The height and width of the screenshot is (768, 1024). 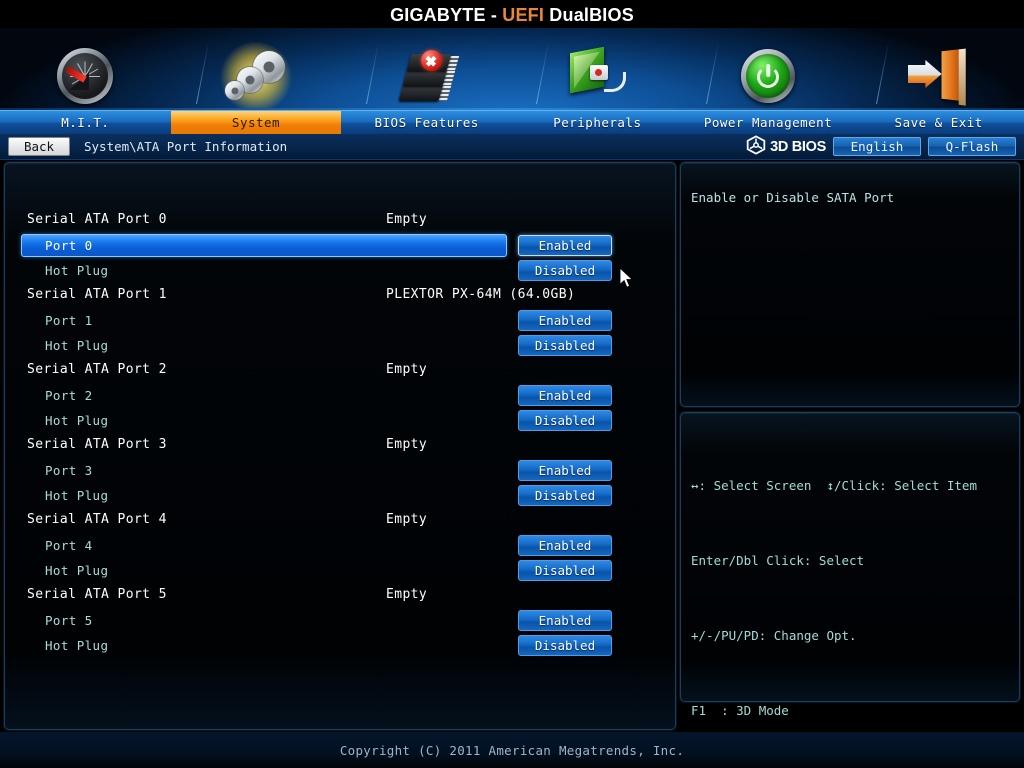 What do you see at coordinates (69, 320) in the screenshot?
I see `setting-label: Port 1` at bounding box center [69, 320].